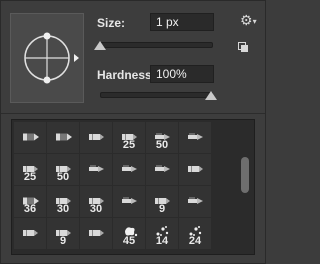 The height and width of the screenshot is (264, 320). Describe the element at coordinates (133, 113) in the screenshot. I see `divider` at that location.